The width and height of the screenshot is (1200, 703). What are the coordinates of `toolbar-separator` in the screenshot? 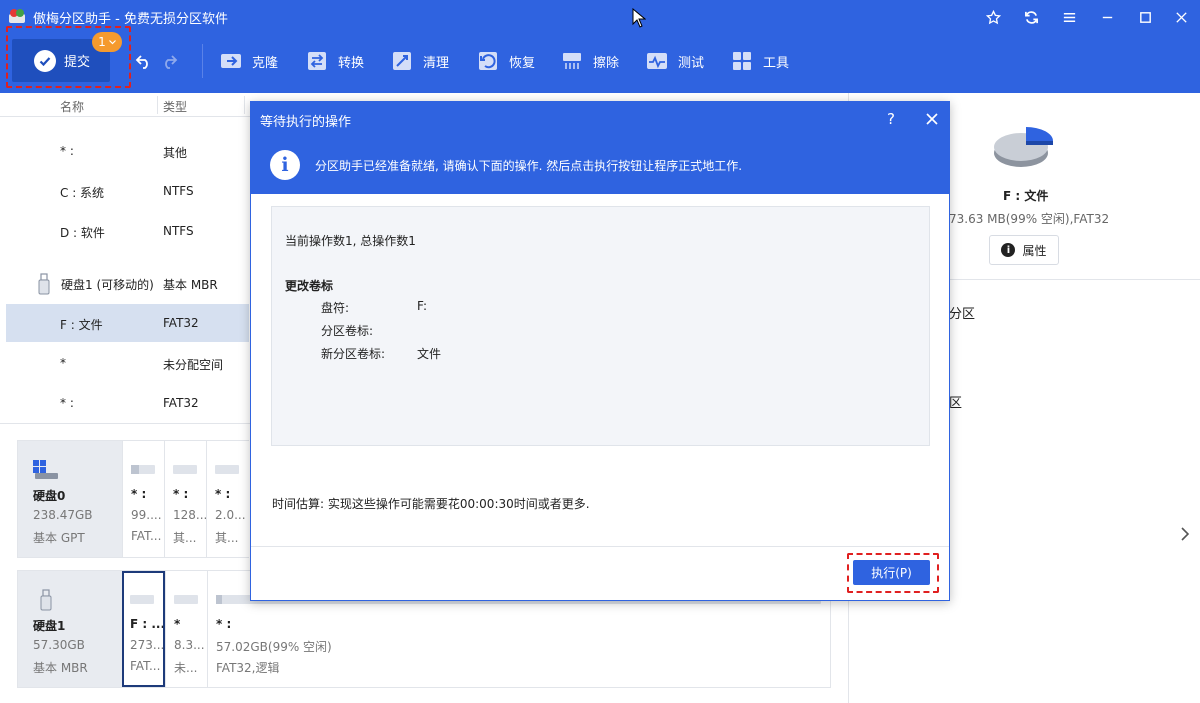 It's located at (202, 61).